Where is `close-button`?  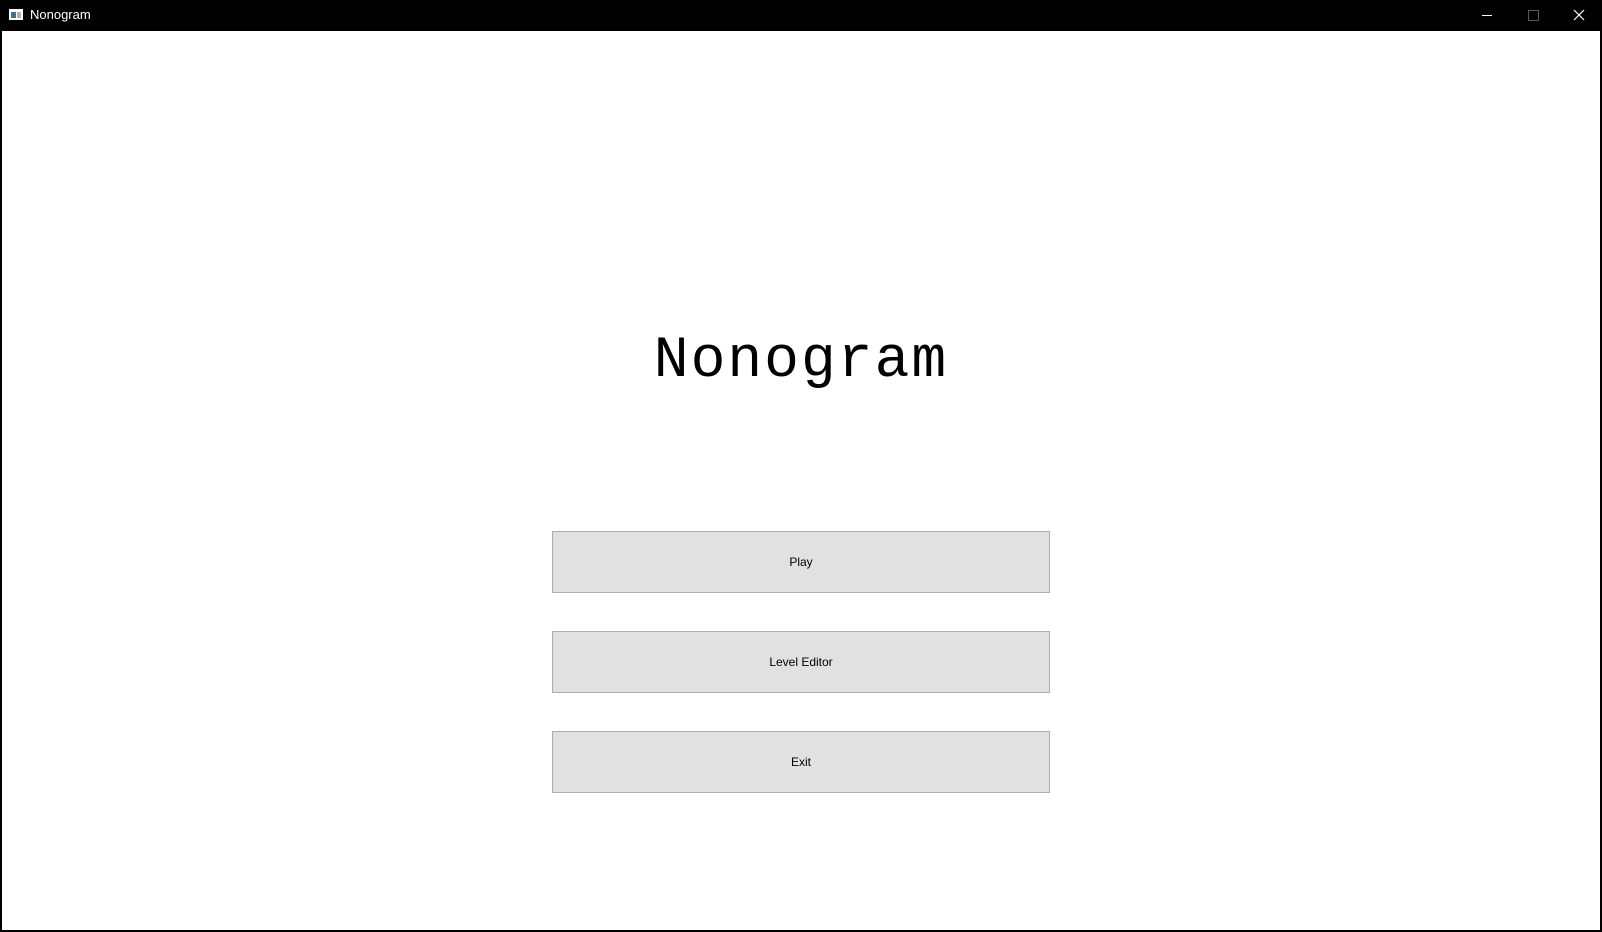 close-button is located at coordinates (1579, 15).